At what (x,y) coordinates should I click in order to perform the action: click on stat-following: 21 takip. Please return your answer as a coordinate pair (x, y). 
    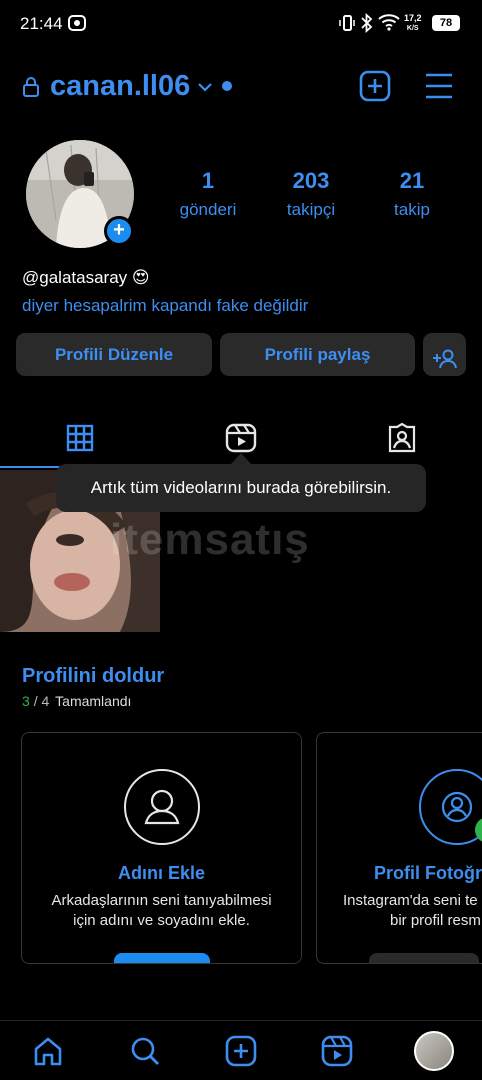
    Looking at the image, I should click on (412, 194).